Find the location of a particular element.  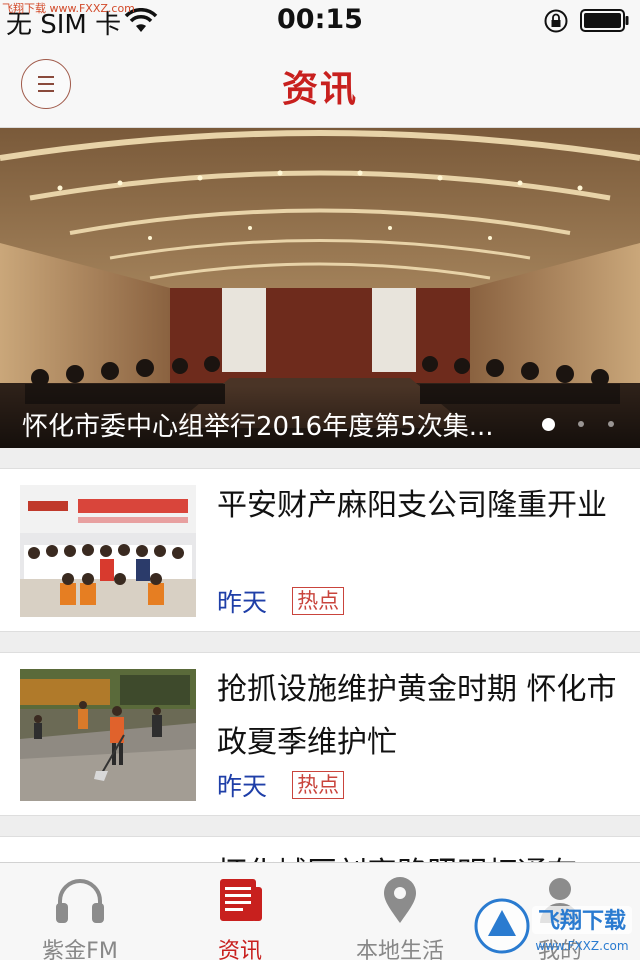

tab-label: 本地生活 is located at coordinates (399, 949).